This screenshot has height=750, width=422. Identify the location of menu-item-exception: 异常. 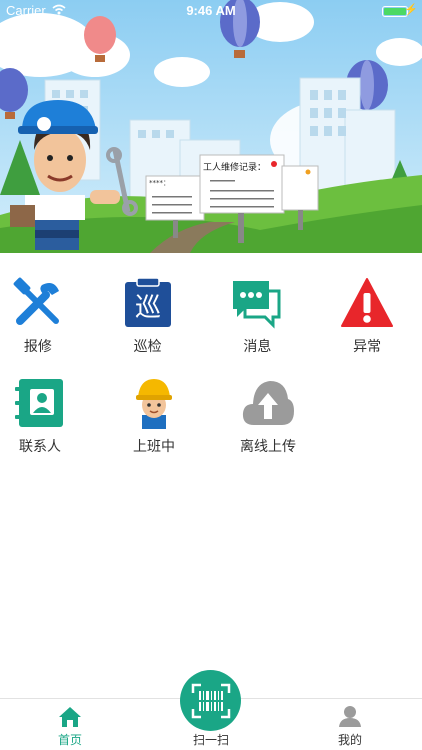
(367, 326).